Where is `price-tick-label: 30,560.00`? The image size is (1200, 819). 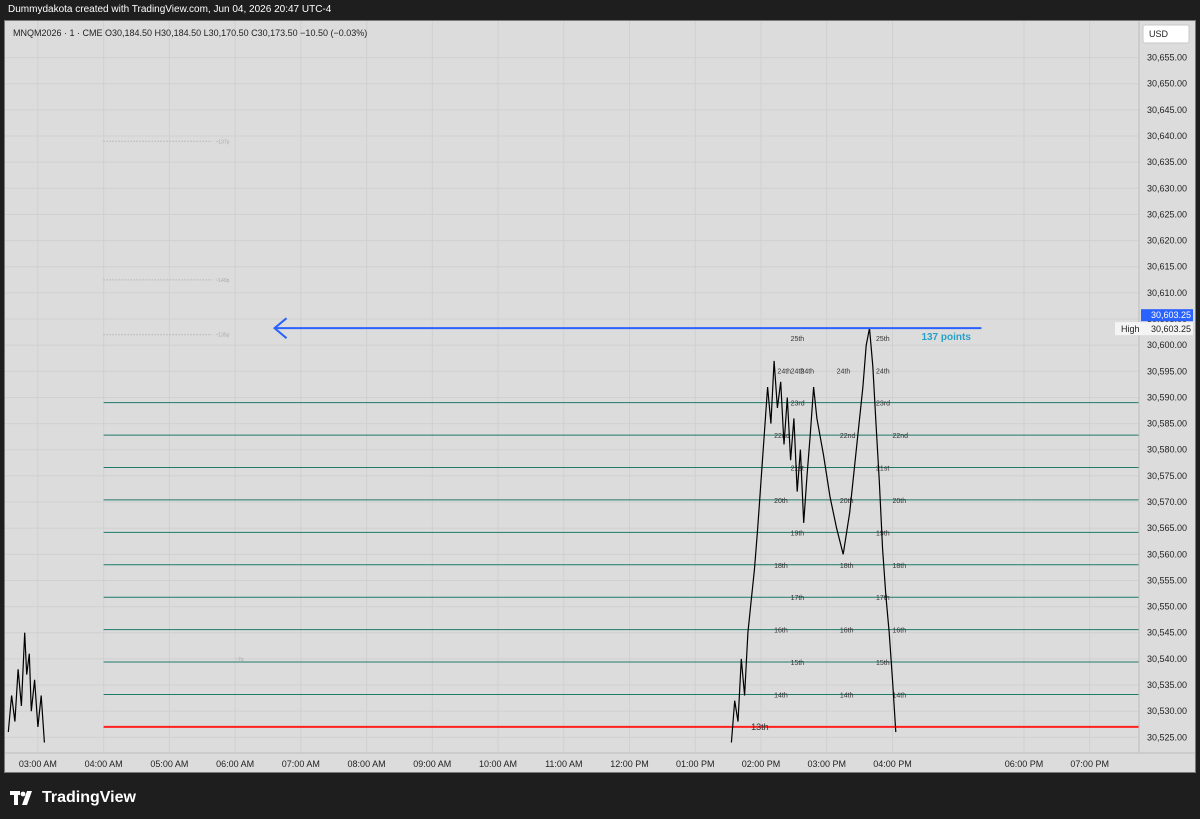
price-tick-label: 30,560.00 is located at coordinates (1167, 554).